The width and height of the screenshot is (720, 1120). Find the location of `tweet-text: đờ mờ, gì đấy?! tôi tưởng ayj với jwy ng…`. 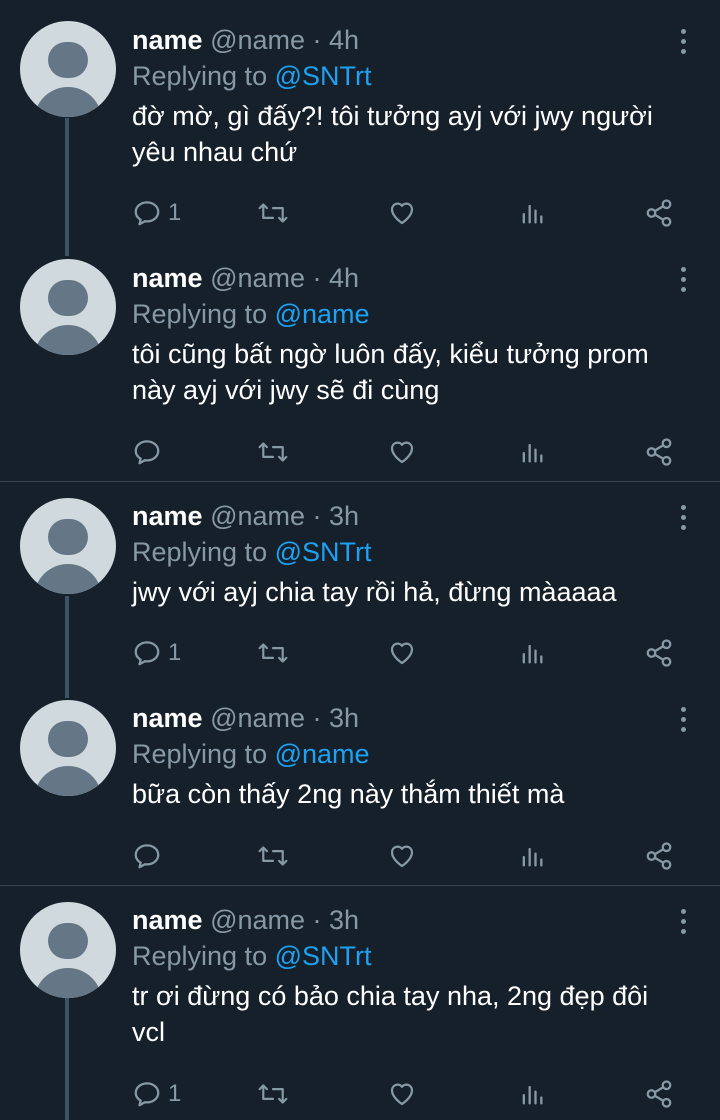

tweet-text: đờ mờ, gì đấy?! tôi tưởng ayj với jwy ng… is located at coordinates (392, 134).